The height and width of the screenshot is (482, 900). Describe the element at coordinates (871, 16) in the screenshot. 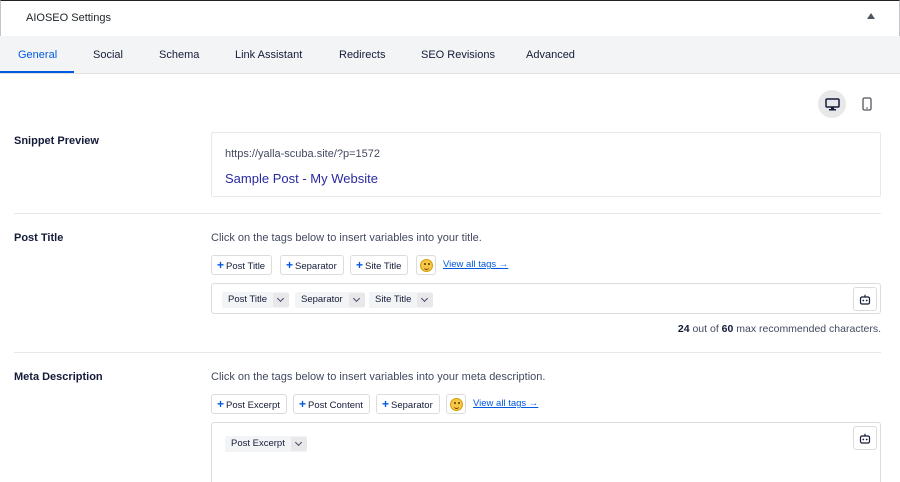

I see `collapse-arrow-icon` at that location.